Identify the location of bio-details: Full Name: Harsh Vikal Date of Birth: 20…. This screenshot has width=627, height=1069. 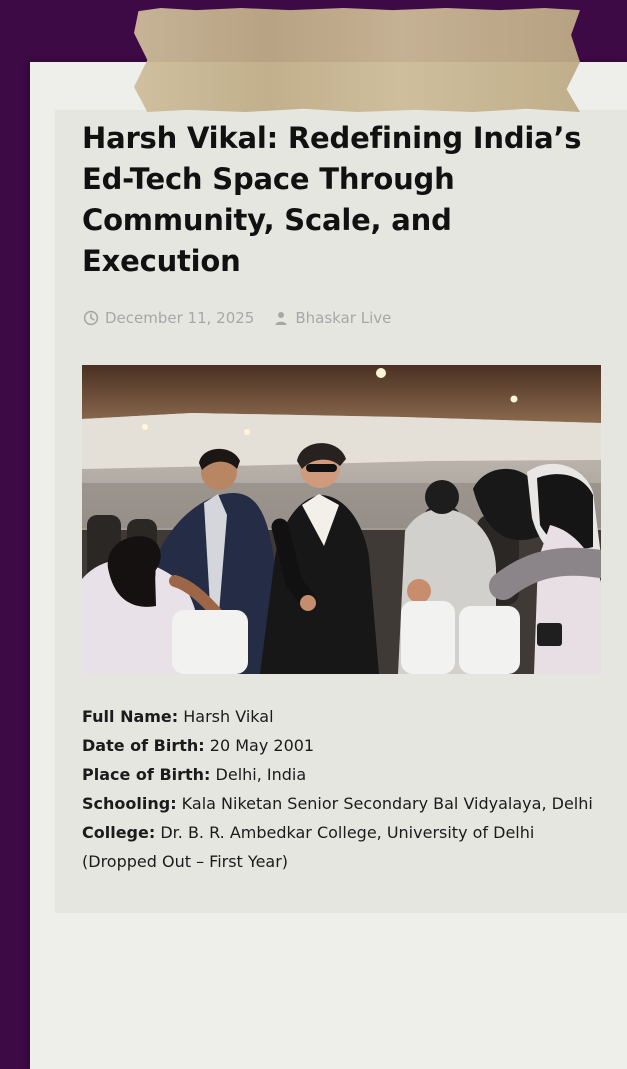
(342, 789).